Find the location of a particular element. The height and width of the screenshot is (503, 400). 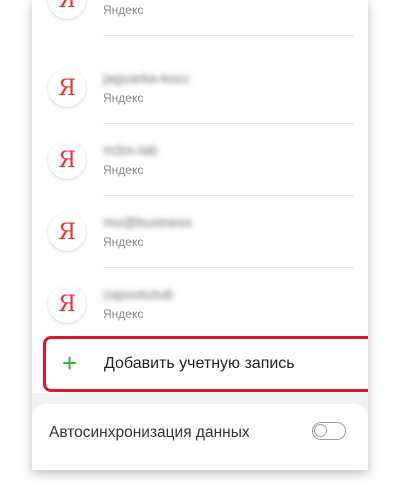

autosync-label: Автосинхронизация данных is located at coordinates (149, 432).